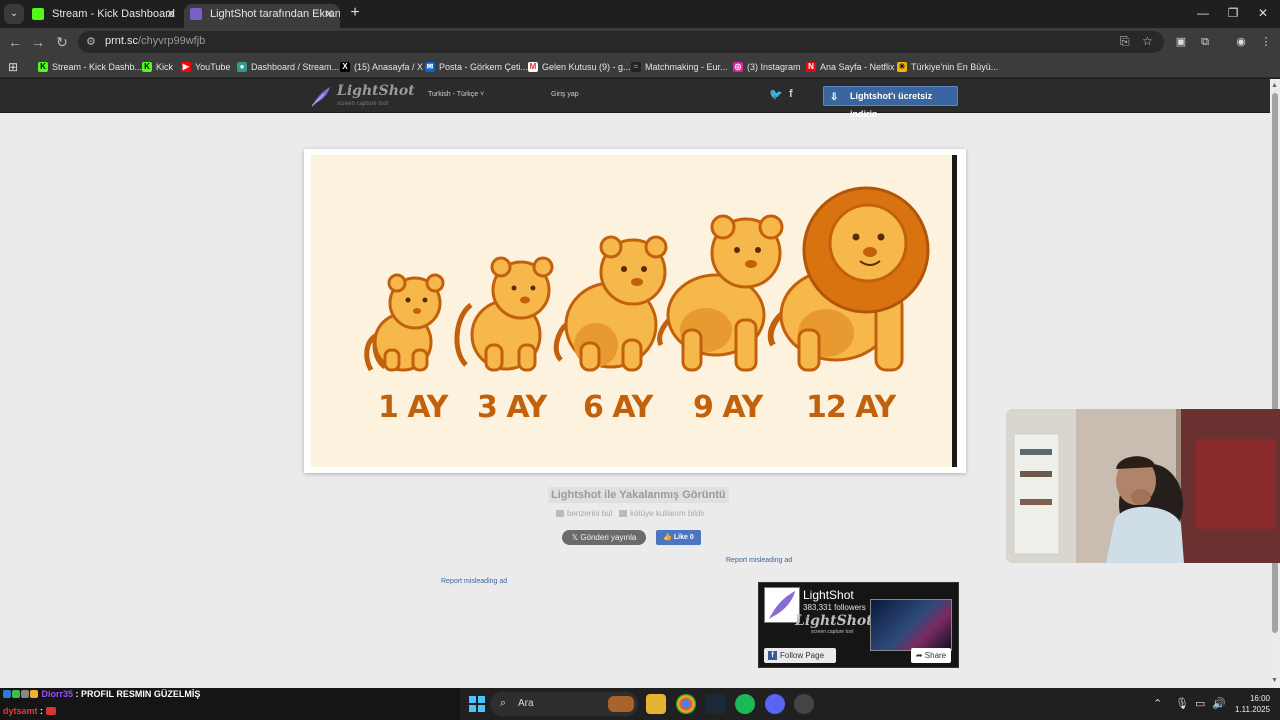 The image size is (1280, 720). What do you see at coordinates (1181, 42) in the screenshot?
I see `extension-icon: ▣` at bounding box center [1181, 42].